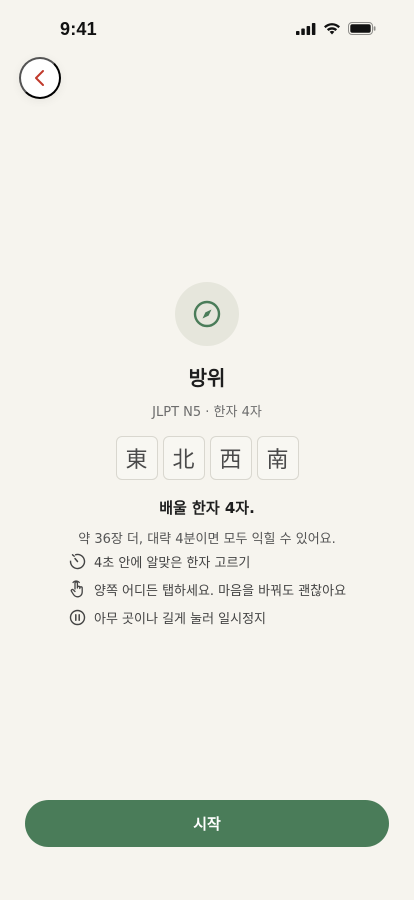 This screenshot has width=414, height=900. I want to click on timer-icon, so click(77, 561).